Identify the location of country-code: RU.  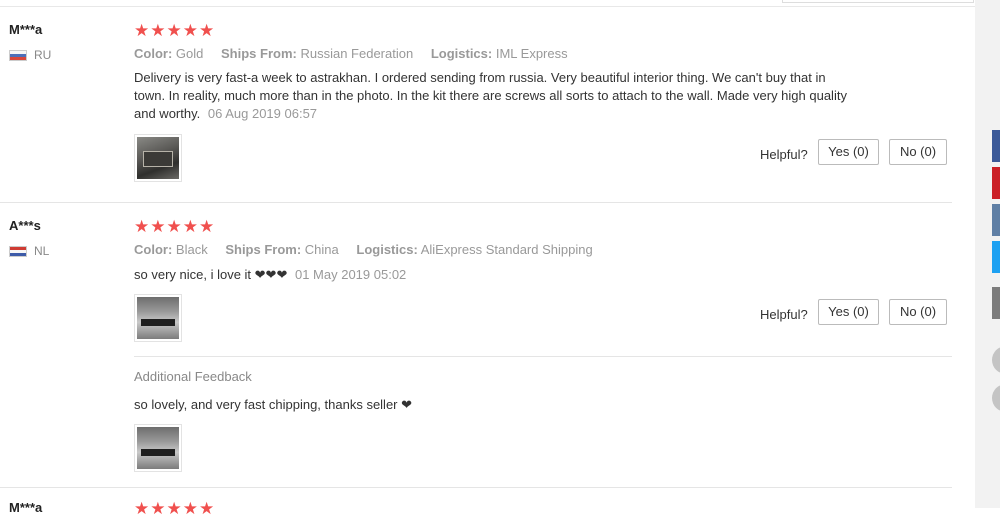
(43, 55).